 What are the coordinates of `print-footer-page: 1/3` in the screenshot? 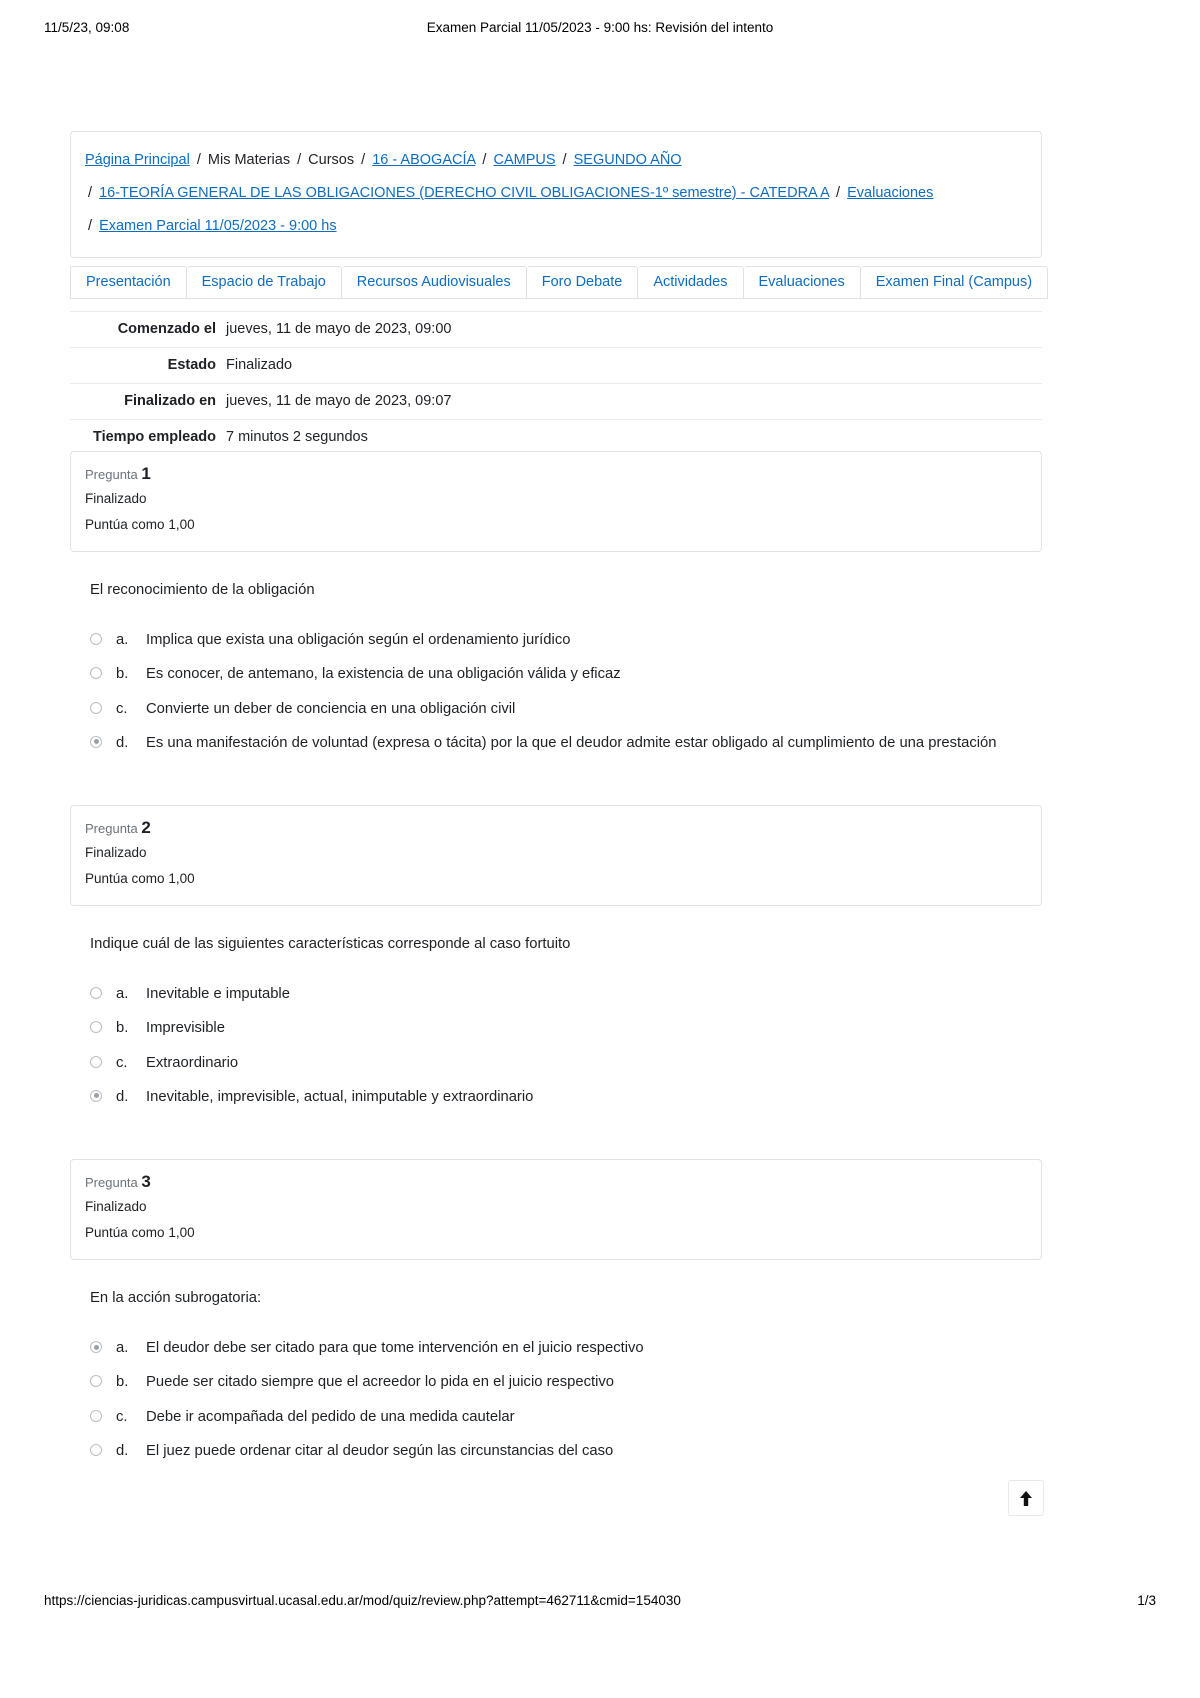 It's located at (1146, 1600).